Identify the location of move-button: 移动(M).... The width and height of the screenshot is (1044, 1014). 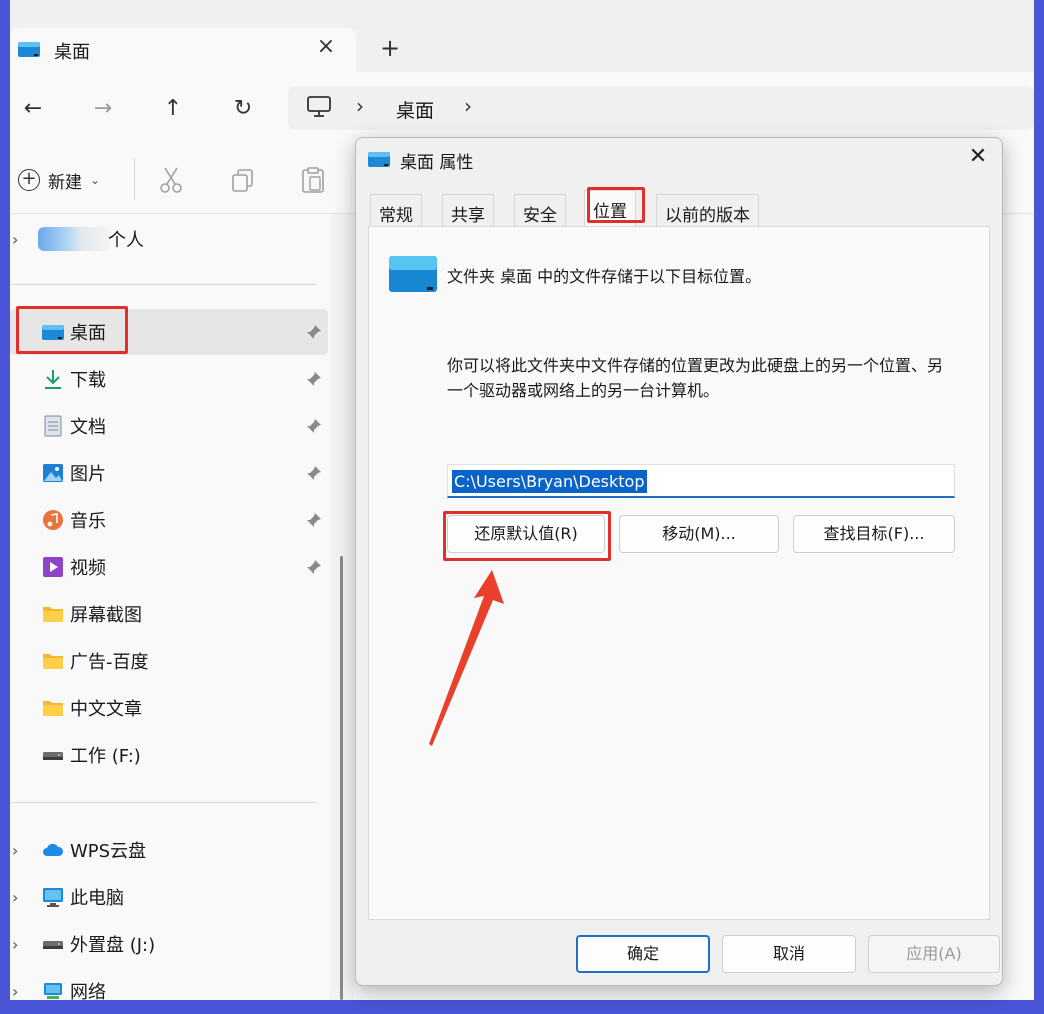
(699, 534).